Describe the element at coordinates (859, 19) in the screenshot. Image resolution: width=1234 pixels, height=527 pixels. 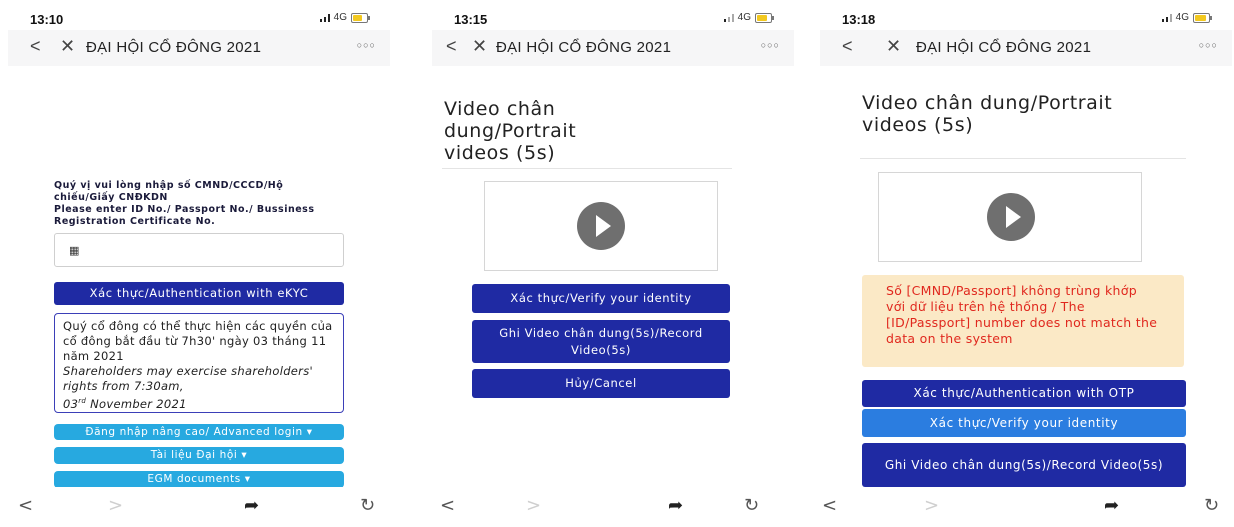
I see `status-time: 13:18` at that location.